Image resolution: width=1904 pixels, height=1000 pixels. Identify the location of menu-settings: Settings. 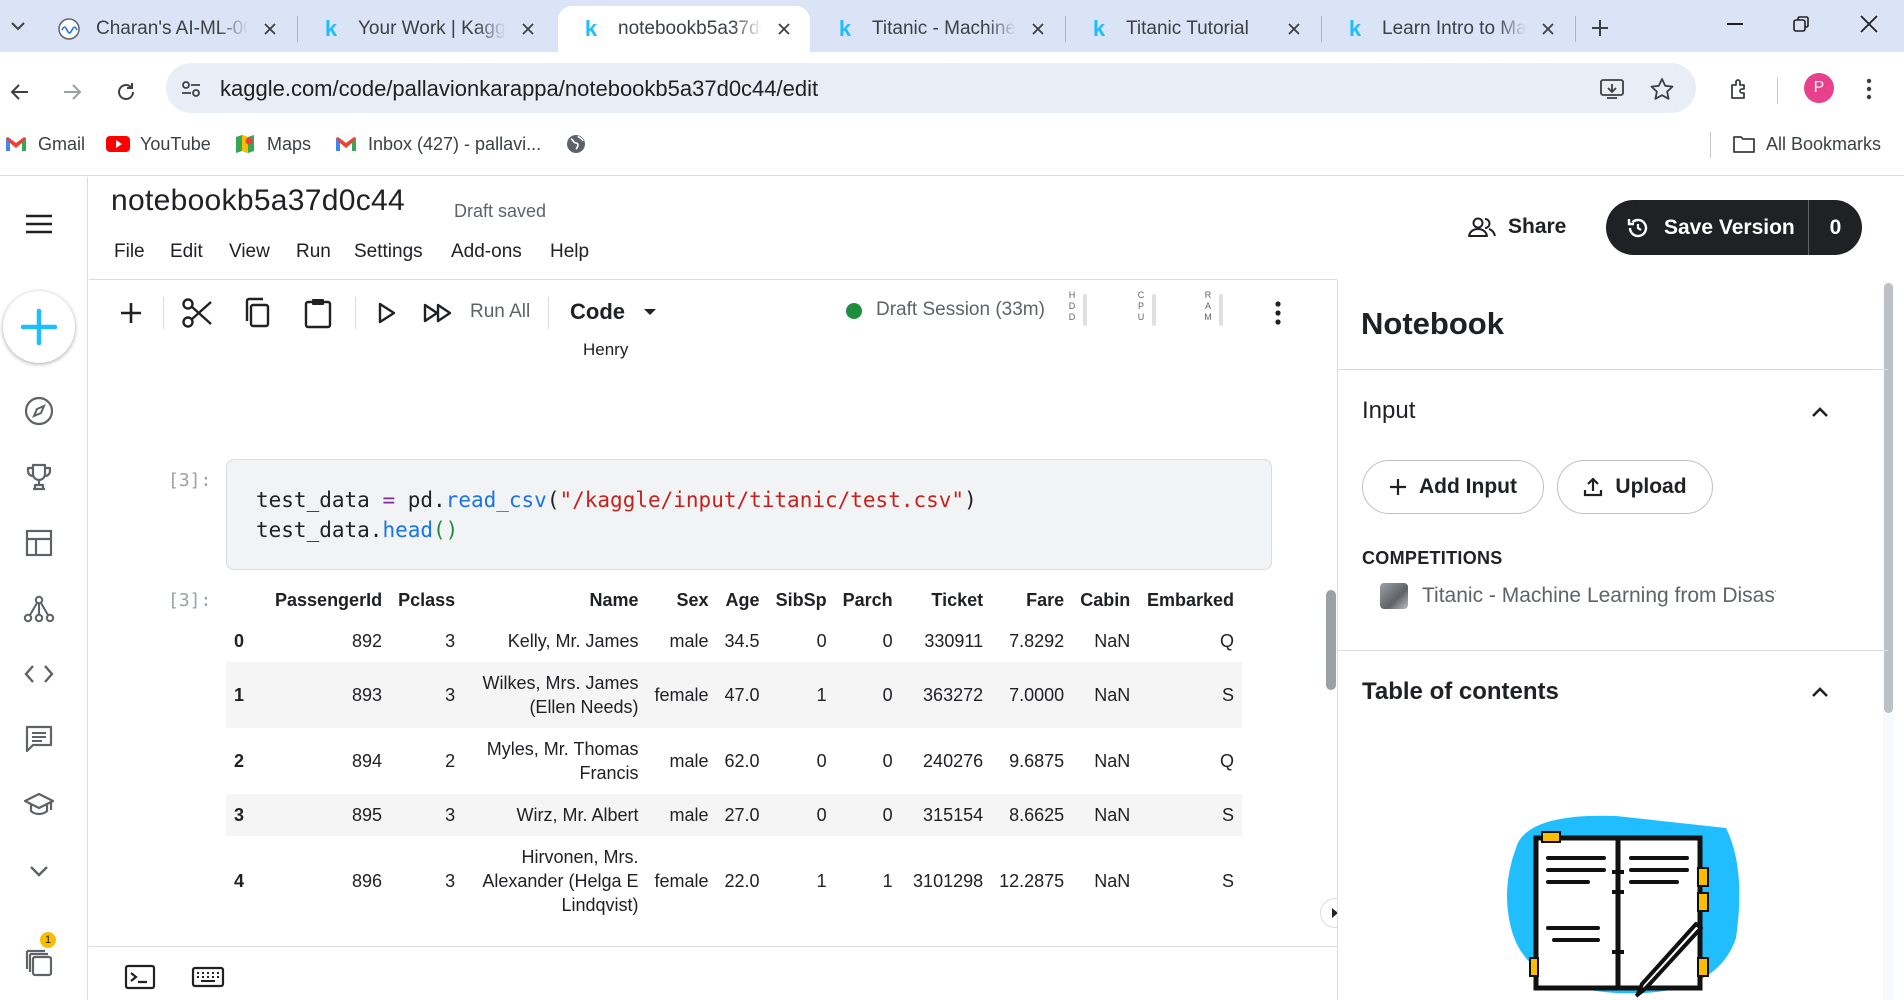
(388, 252).